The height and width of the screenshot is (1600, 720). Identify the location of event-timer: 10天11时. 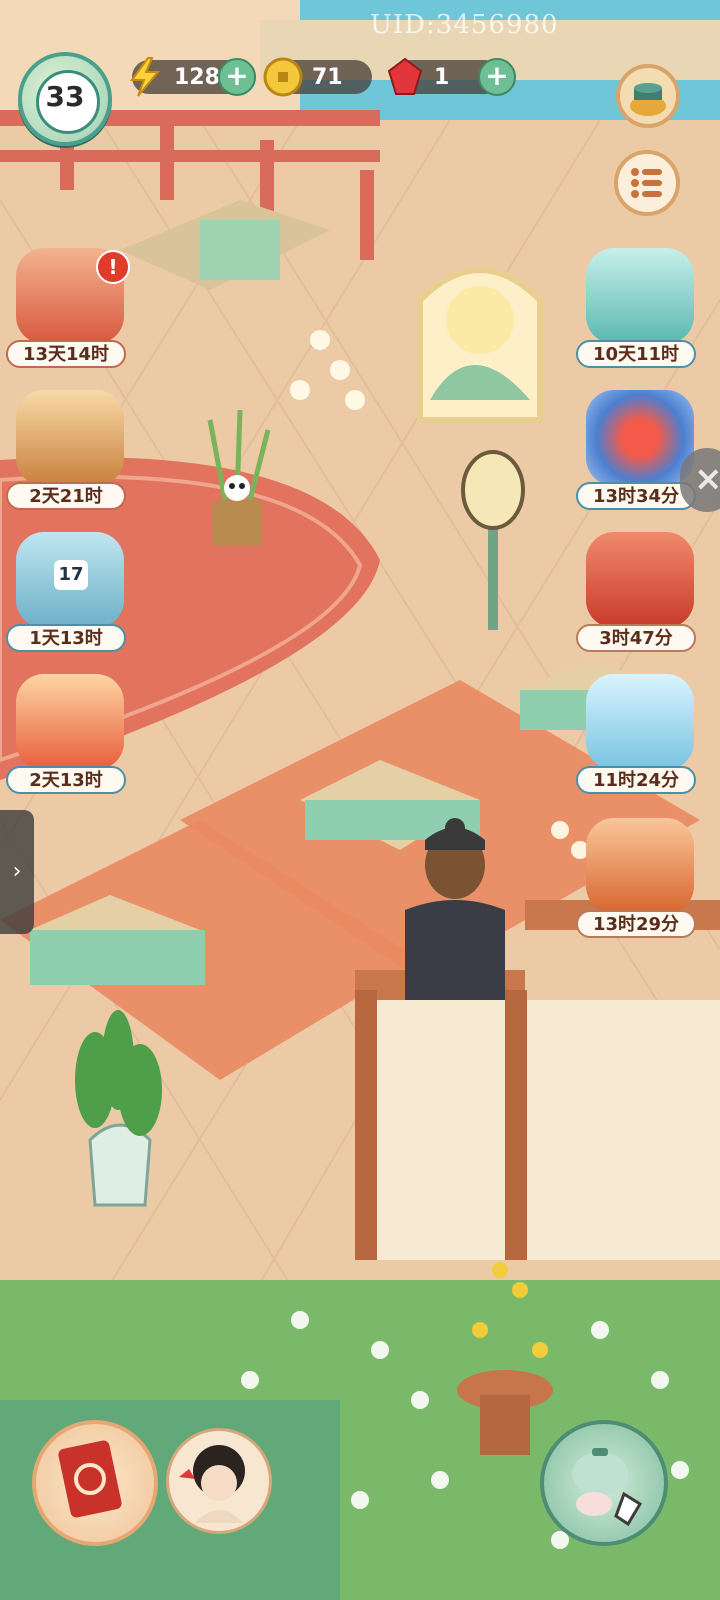
(636, 354).